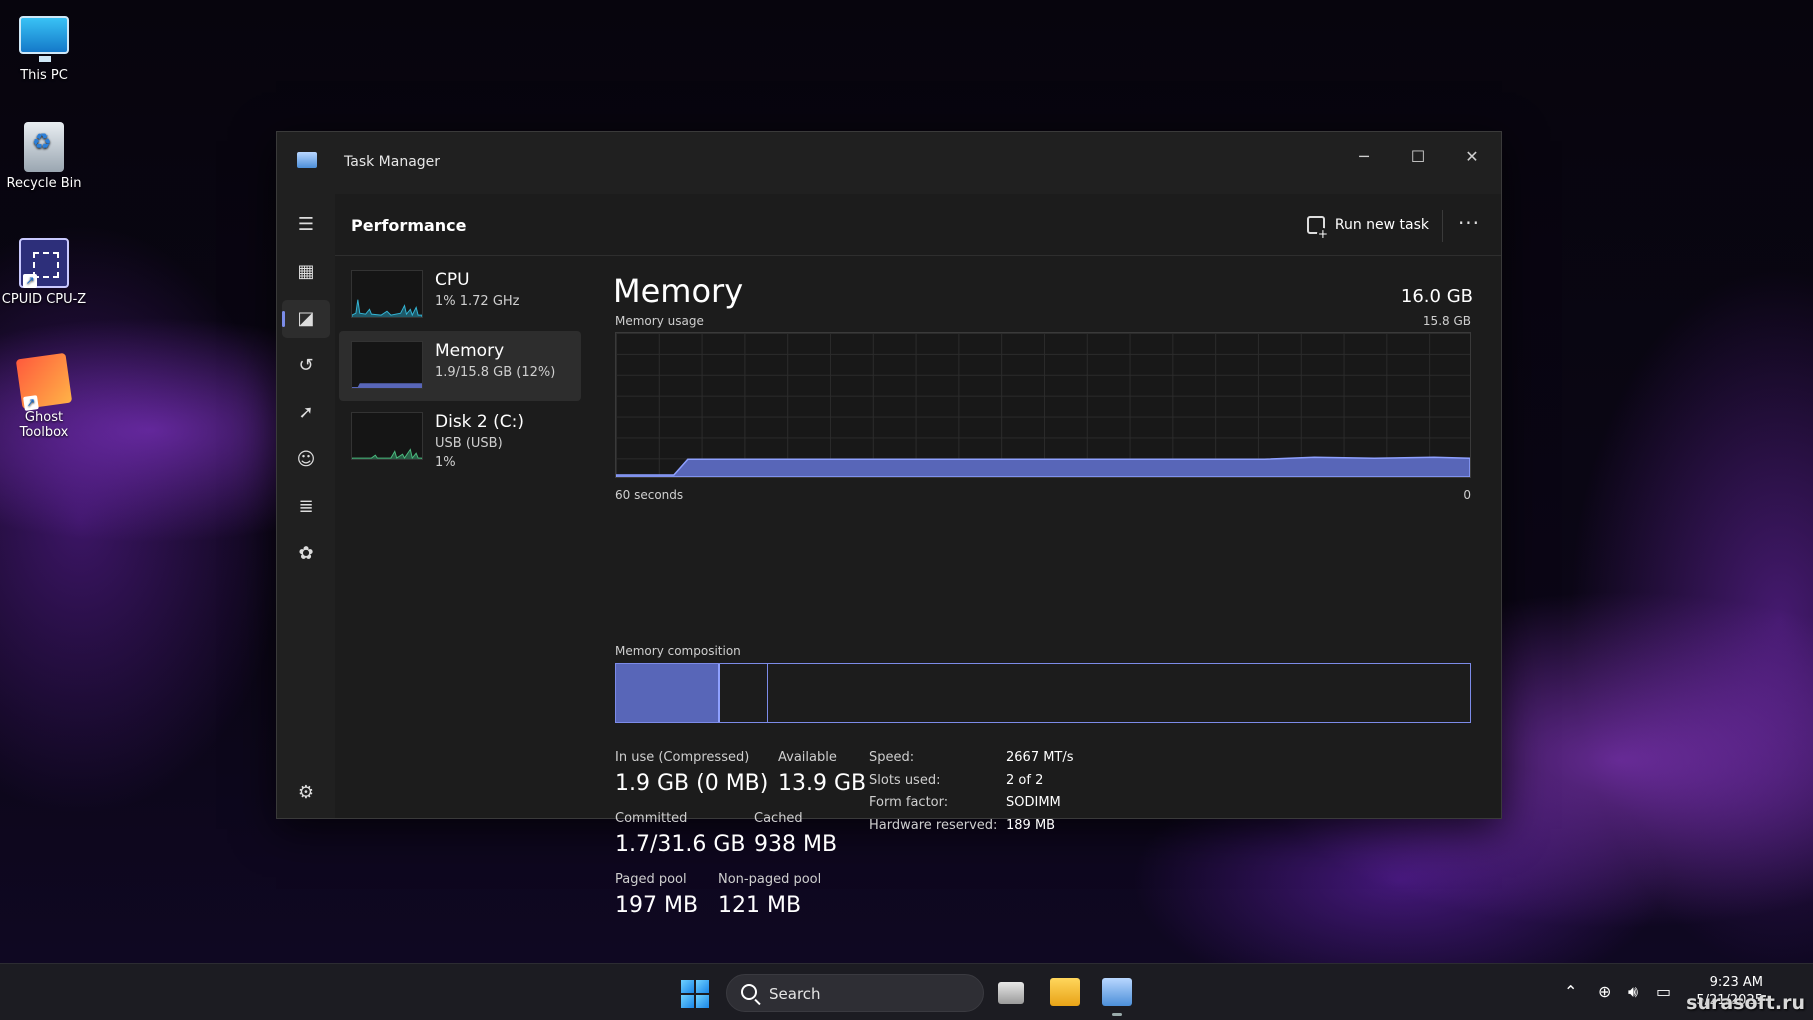  I want to click on desktop-icon-label: Ghost Toolbox, so click(44, 425).